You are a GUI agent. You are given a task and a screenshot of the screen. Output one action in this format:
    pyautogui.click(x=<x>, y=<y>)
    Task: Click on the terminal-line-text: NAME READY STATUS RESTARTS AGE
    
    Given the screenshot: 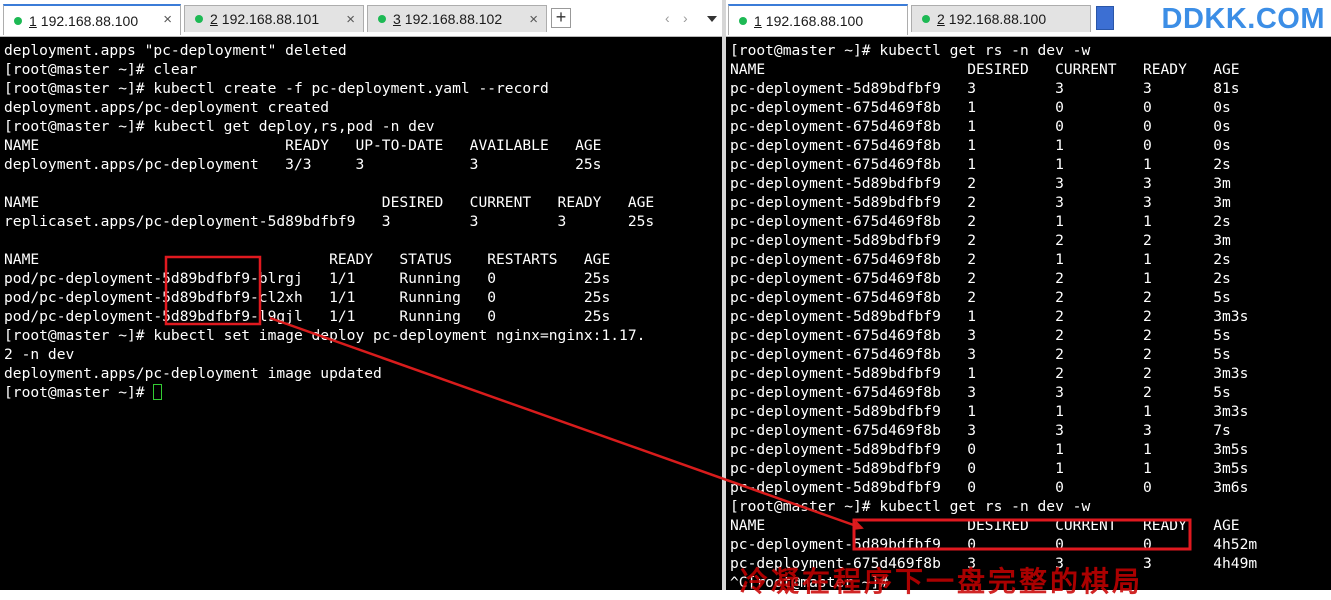 What is the action you would take?
    pyautogui.click(x=307, y=259)
    